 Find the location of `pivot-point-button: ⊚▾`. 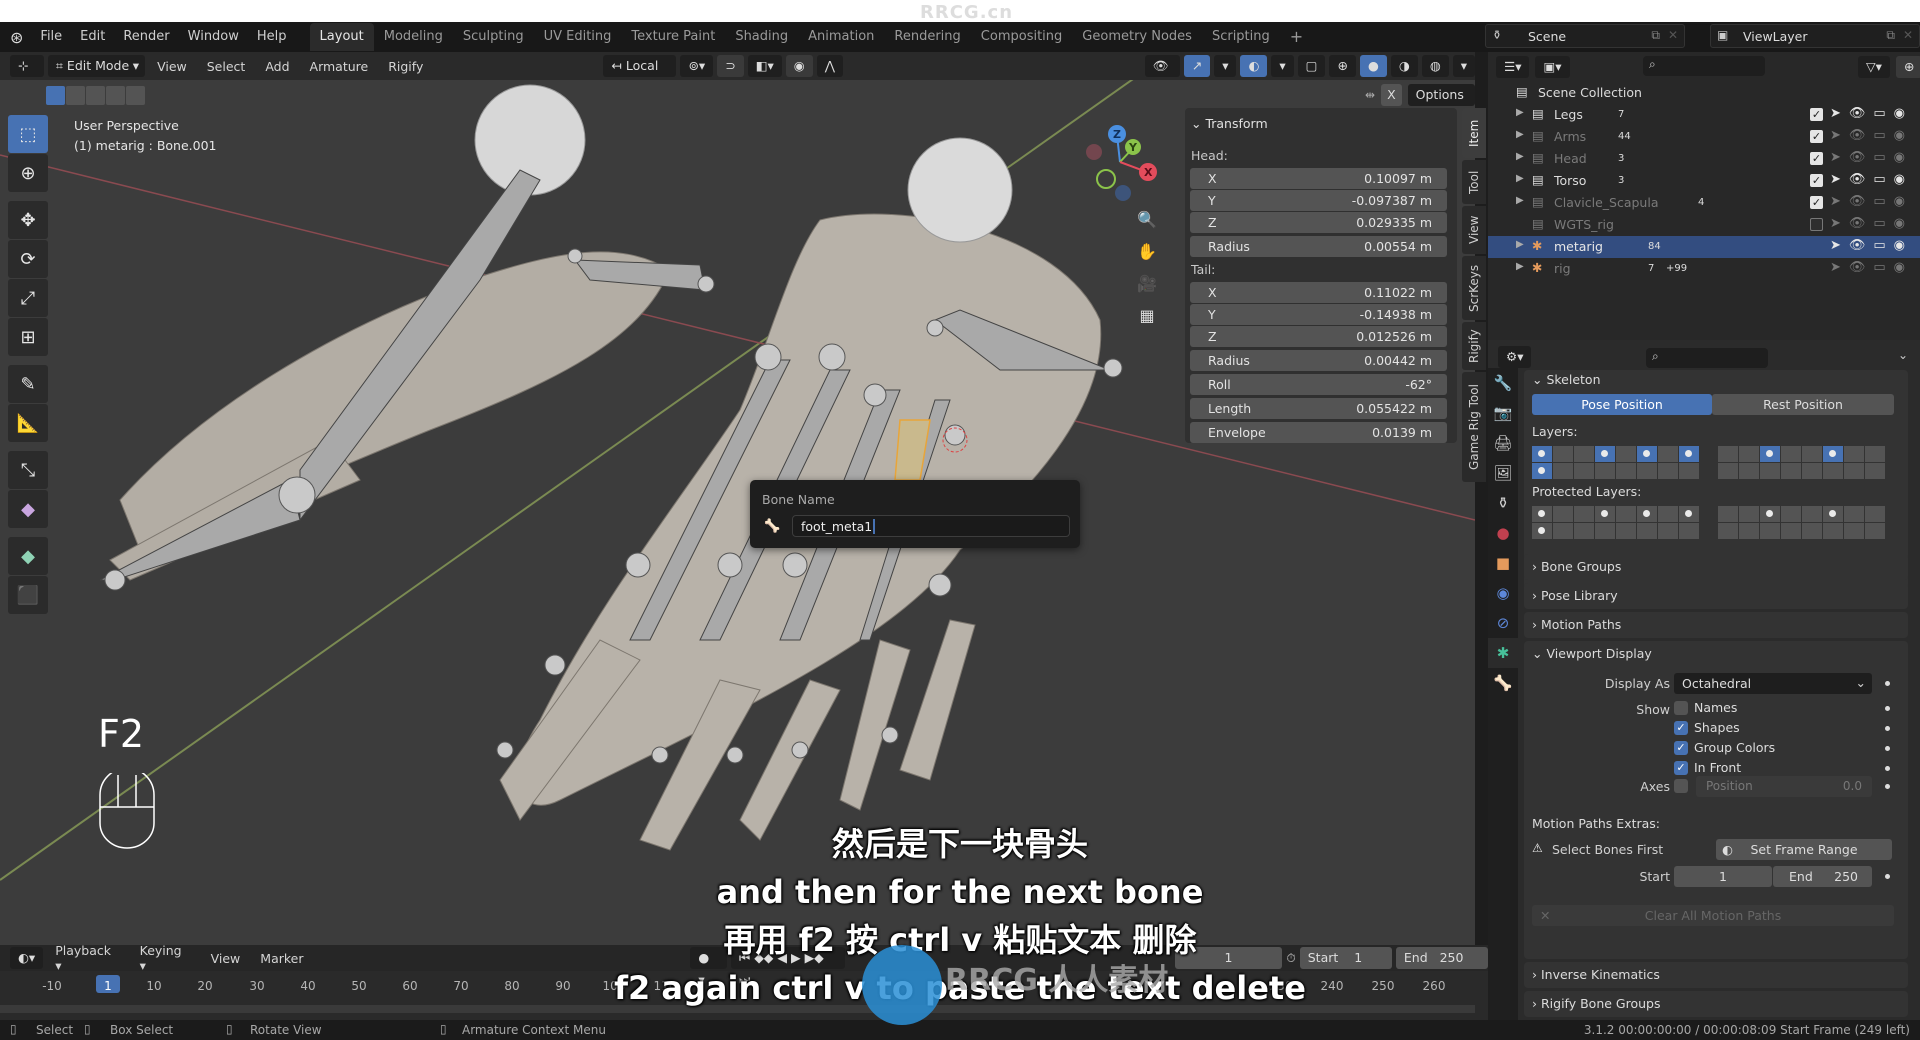

pivot-point-button: ⊚▾ is located at coordinates (697, 66).